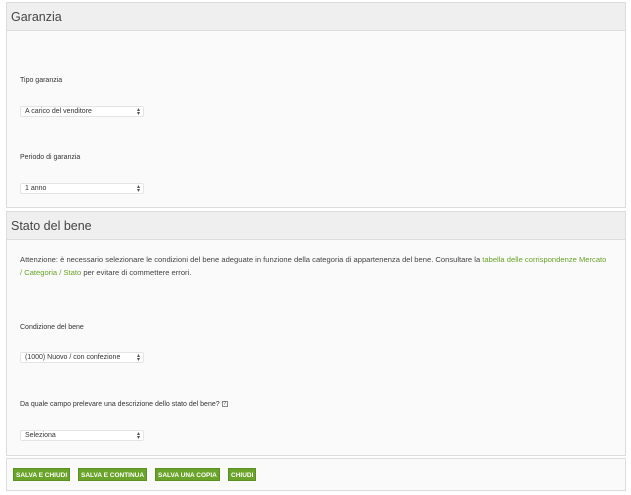 This screenshot has width=631, height=495. I want to click on periodo-garanzia-label: Periodo di garanzia, so click(50, 157).